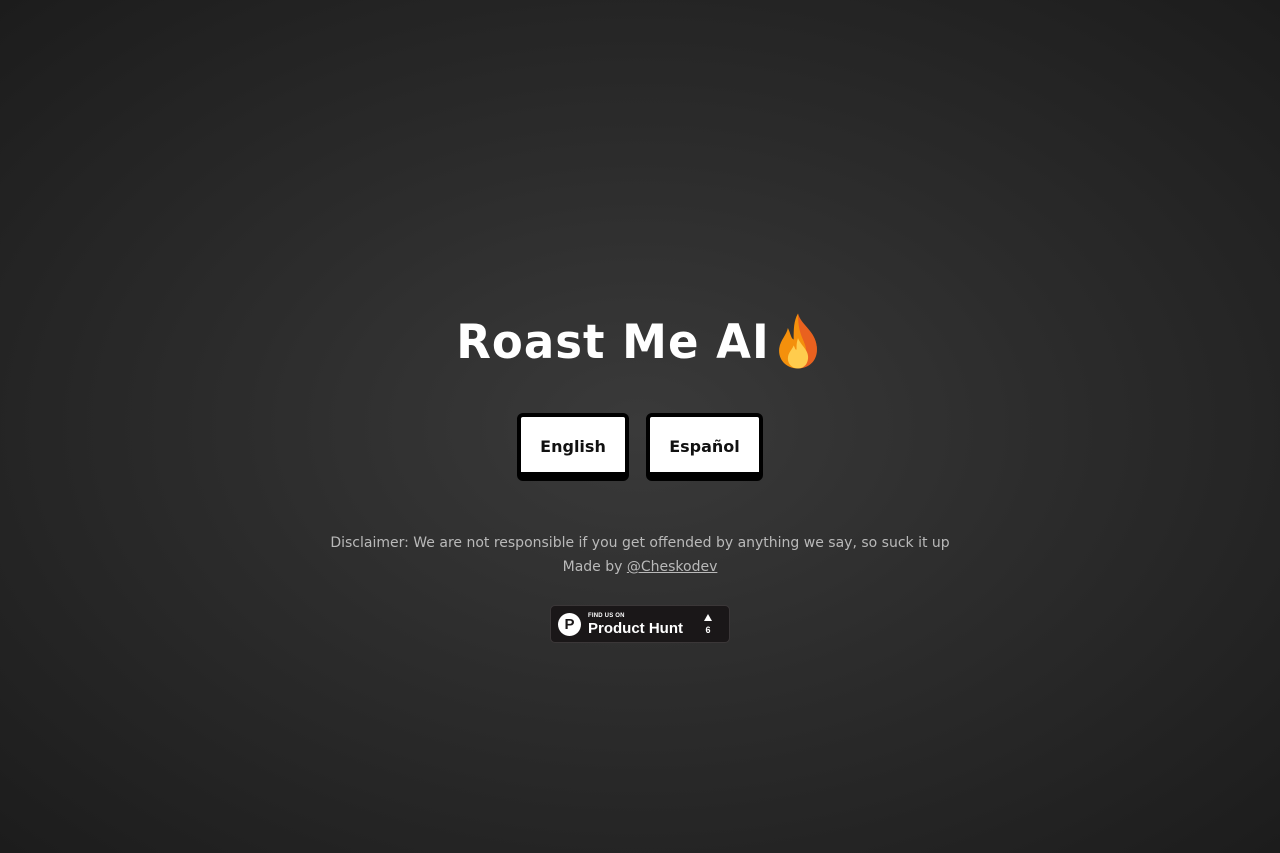 This screenshot has height=853, width=1280. I want to click on upvote-count: 6, so click(708, 630).